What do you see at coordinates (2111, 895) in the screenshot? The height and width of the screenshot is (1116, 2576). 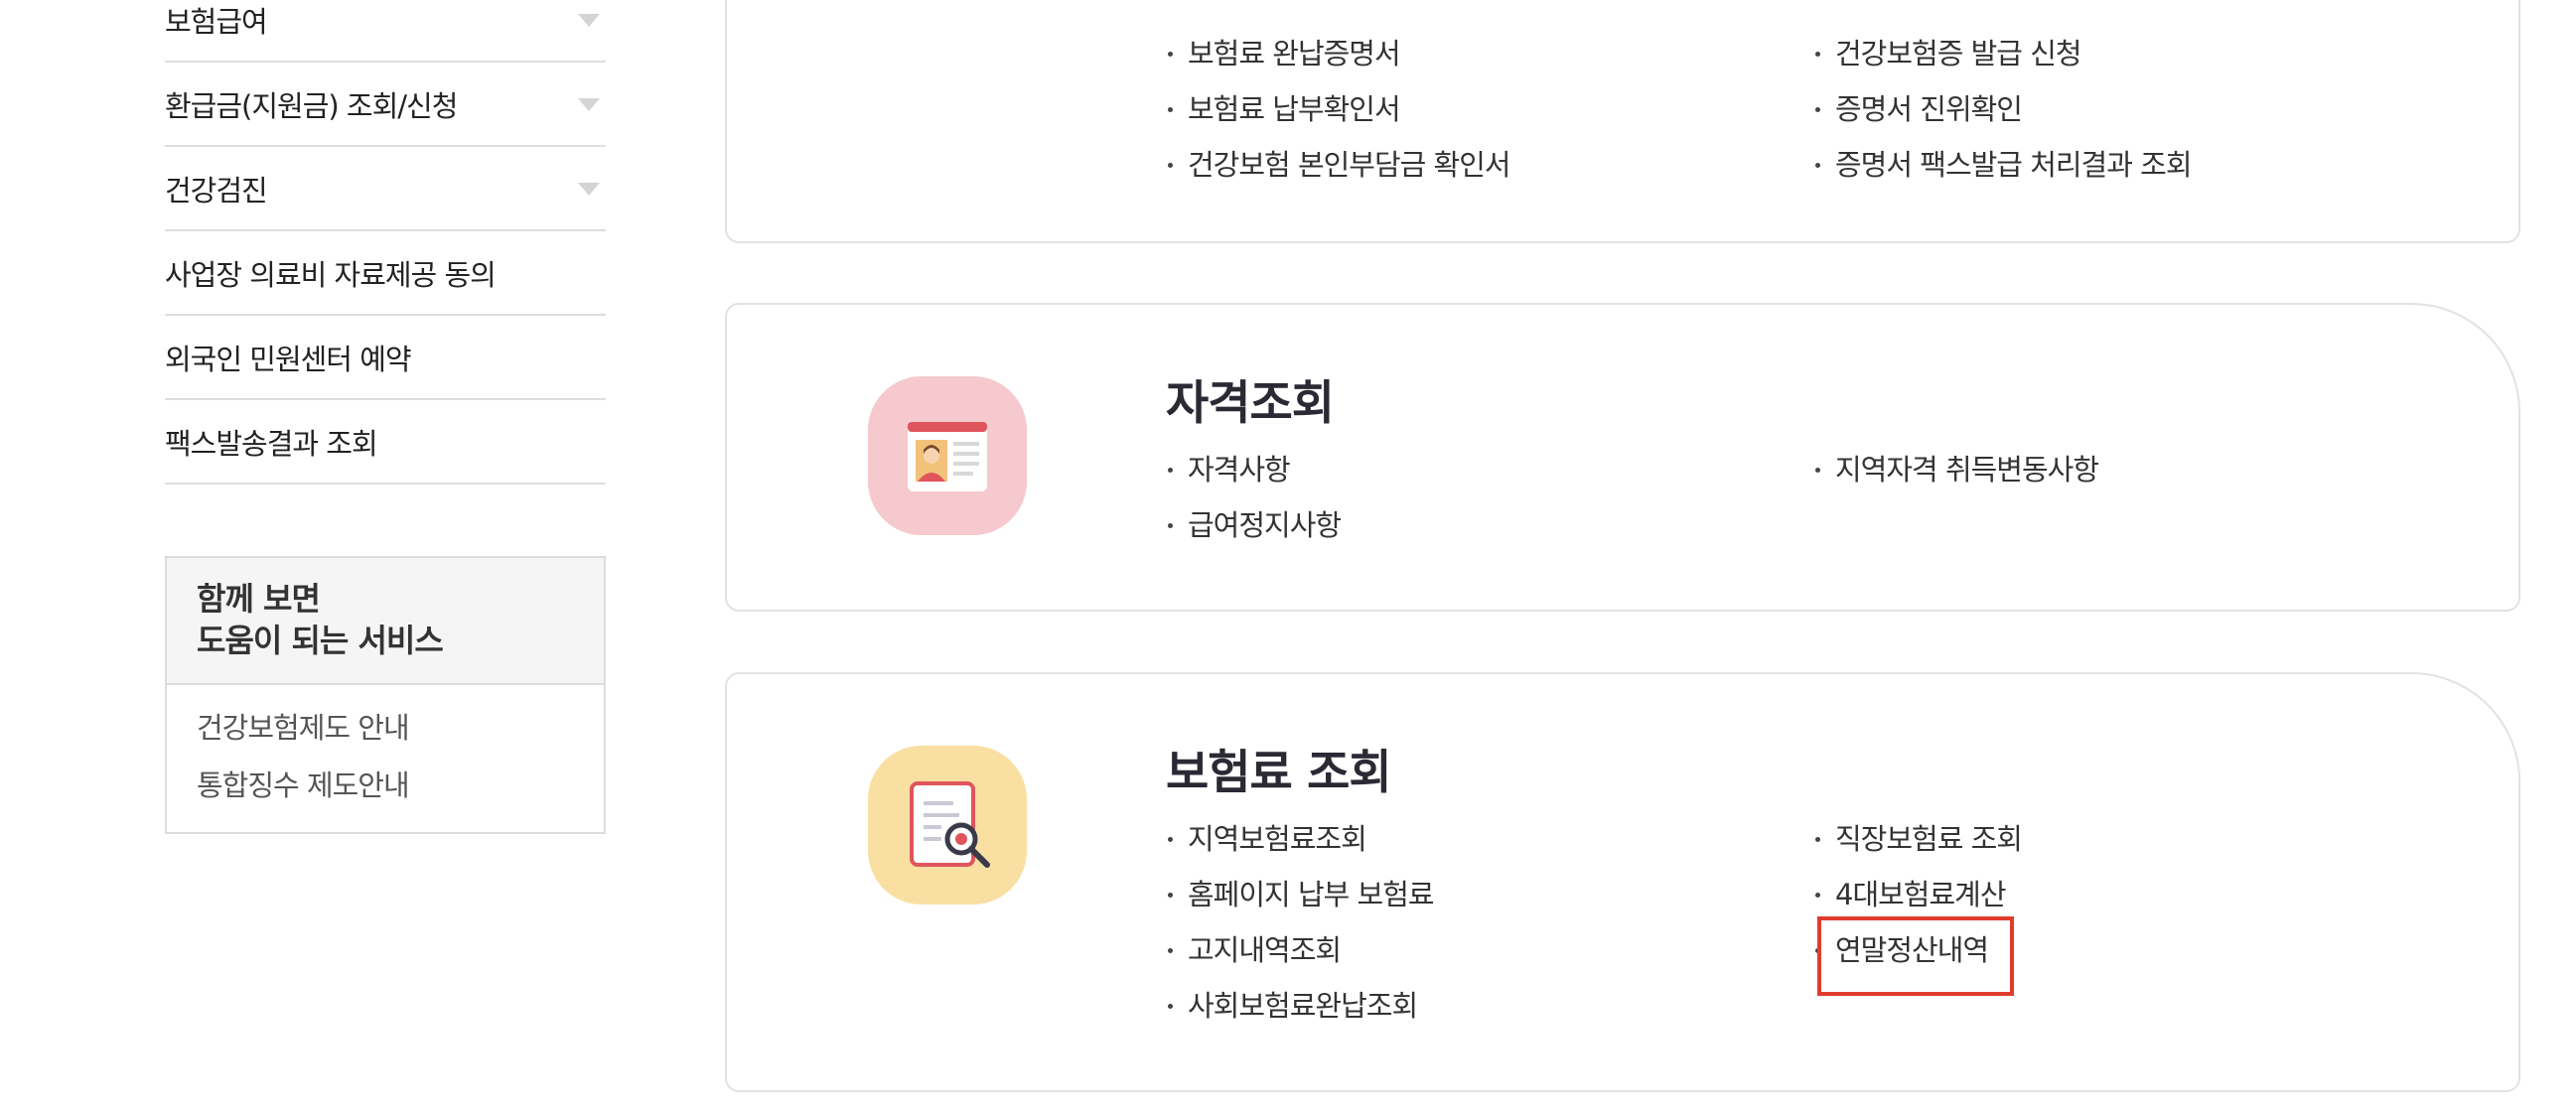 I see `link-four-insurance-calculator: 4대보험료계산` at bounding box center [2111, 895].